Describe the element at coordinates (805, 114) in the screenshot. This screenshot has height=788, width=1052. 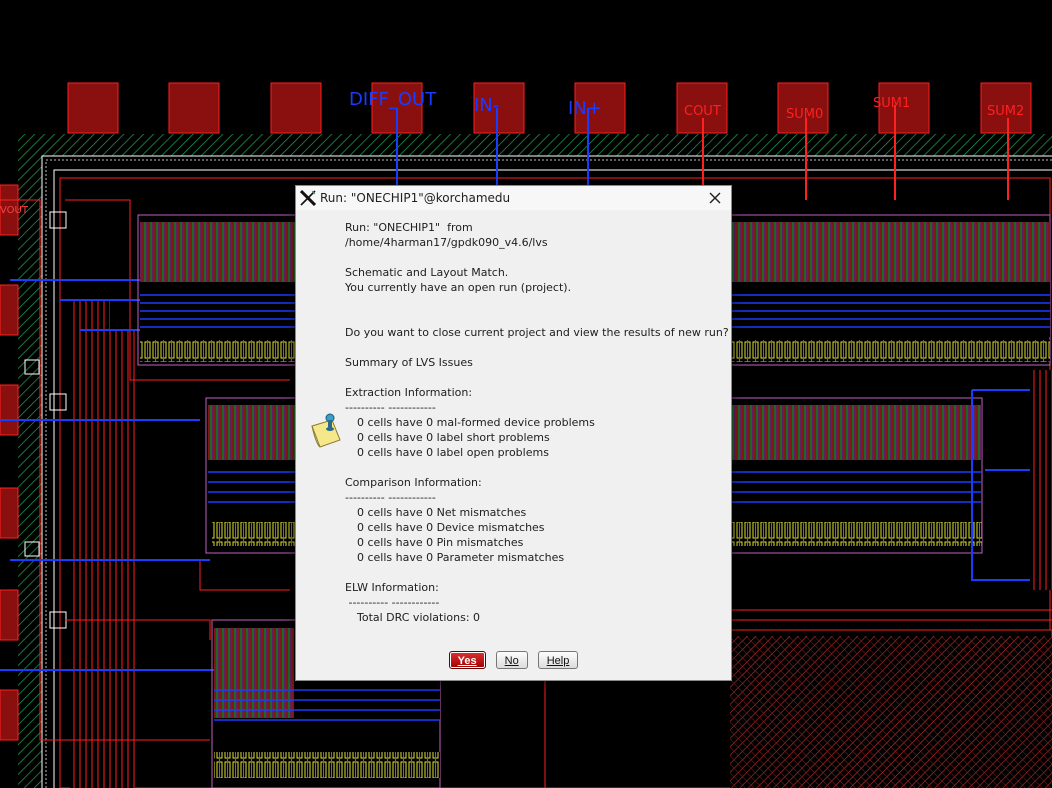
I see `pin-label-sum0: SUM0` at that location.